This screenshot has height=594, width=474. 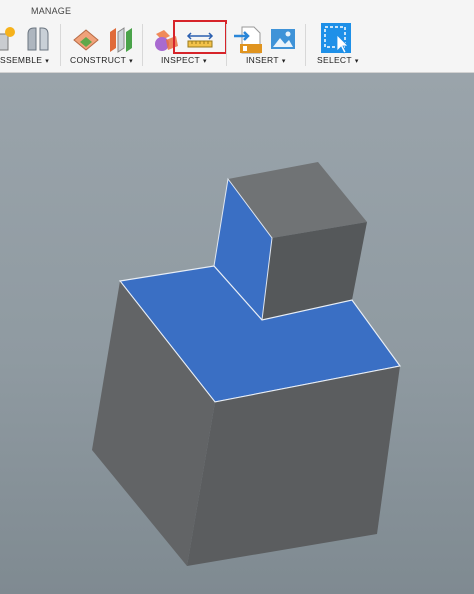 I want to click on new-component-icon, so click(x=10, y=40).